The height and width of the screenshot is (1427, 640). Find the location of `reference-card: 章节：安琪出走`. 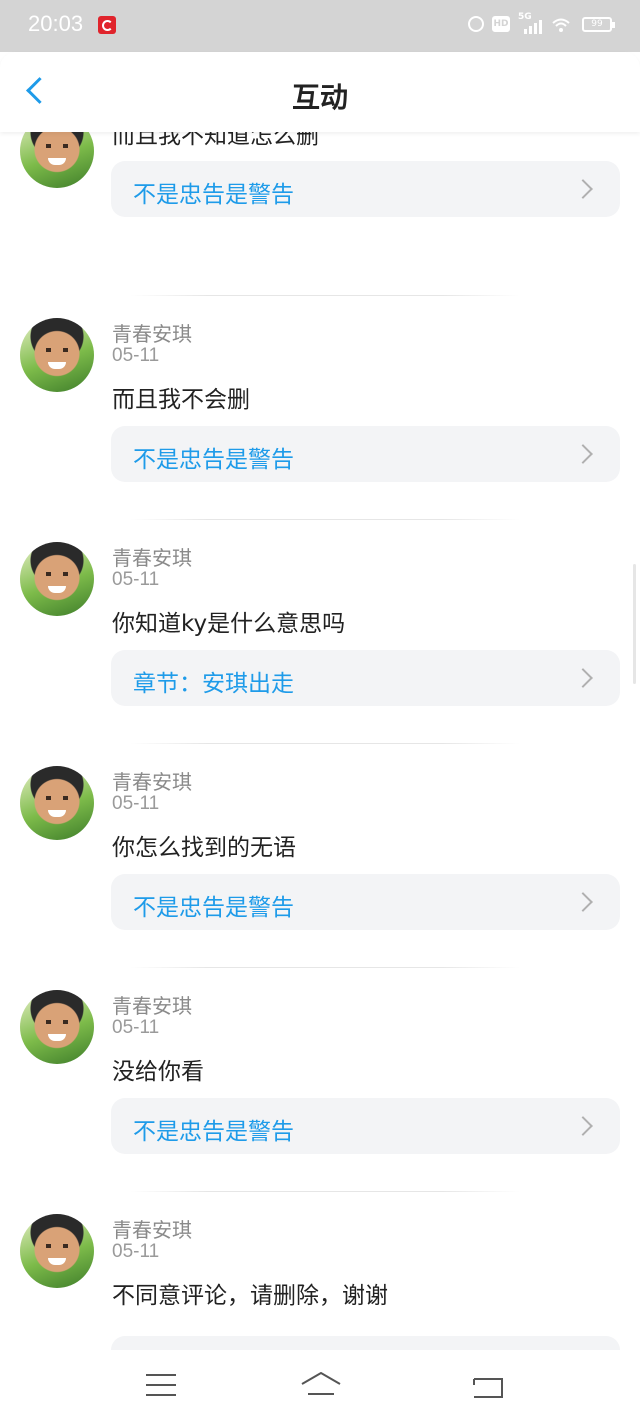

reference-card: 章节：安琪出走 is located at coordinates (365, 678).